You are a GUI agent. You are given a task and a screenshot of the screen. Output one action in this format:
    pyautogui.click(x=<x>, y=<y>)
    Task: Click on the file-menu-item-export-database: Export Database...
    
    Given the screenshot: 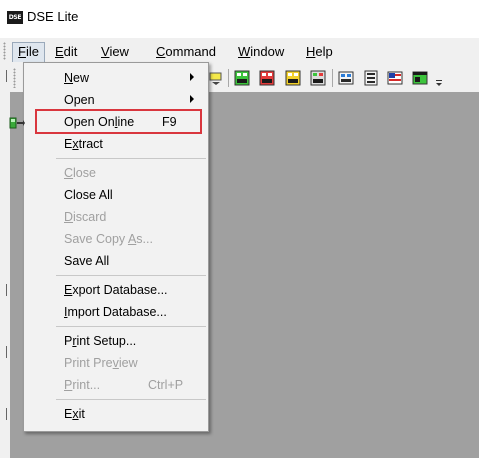 What is the action you would take?
    pyautogui.click(x=116, y=290)
    